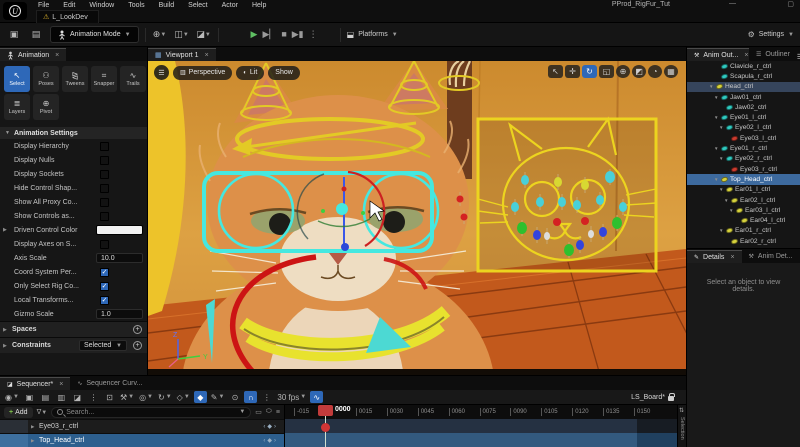 The width and height of the screenshot is (800, 447). What do you see at coordinates (743, 210) in the screenshot?
I see `tree-item-ear03_l_ctrl: ▼ Ear03_l_ctrl` at bounding box center [743, 210].